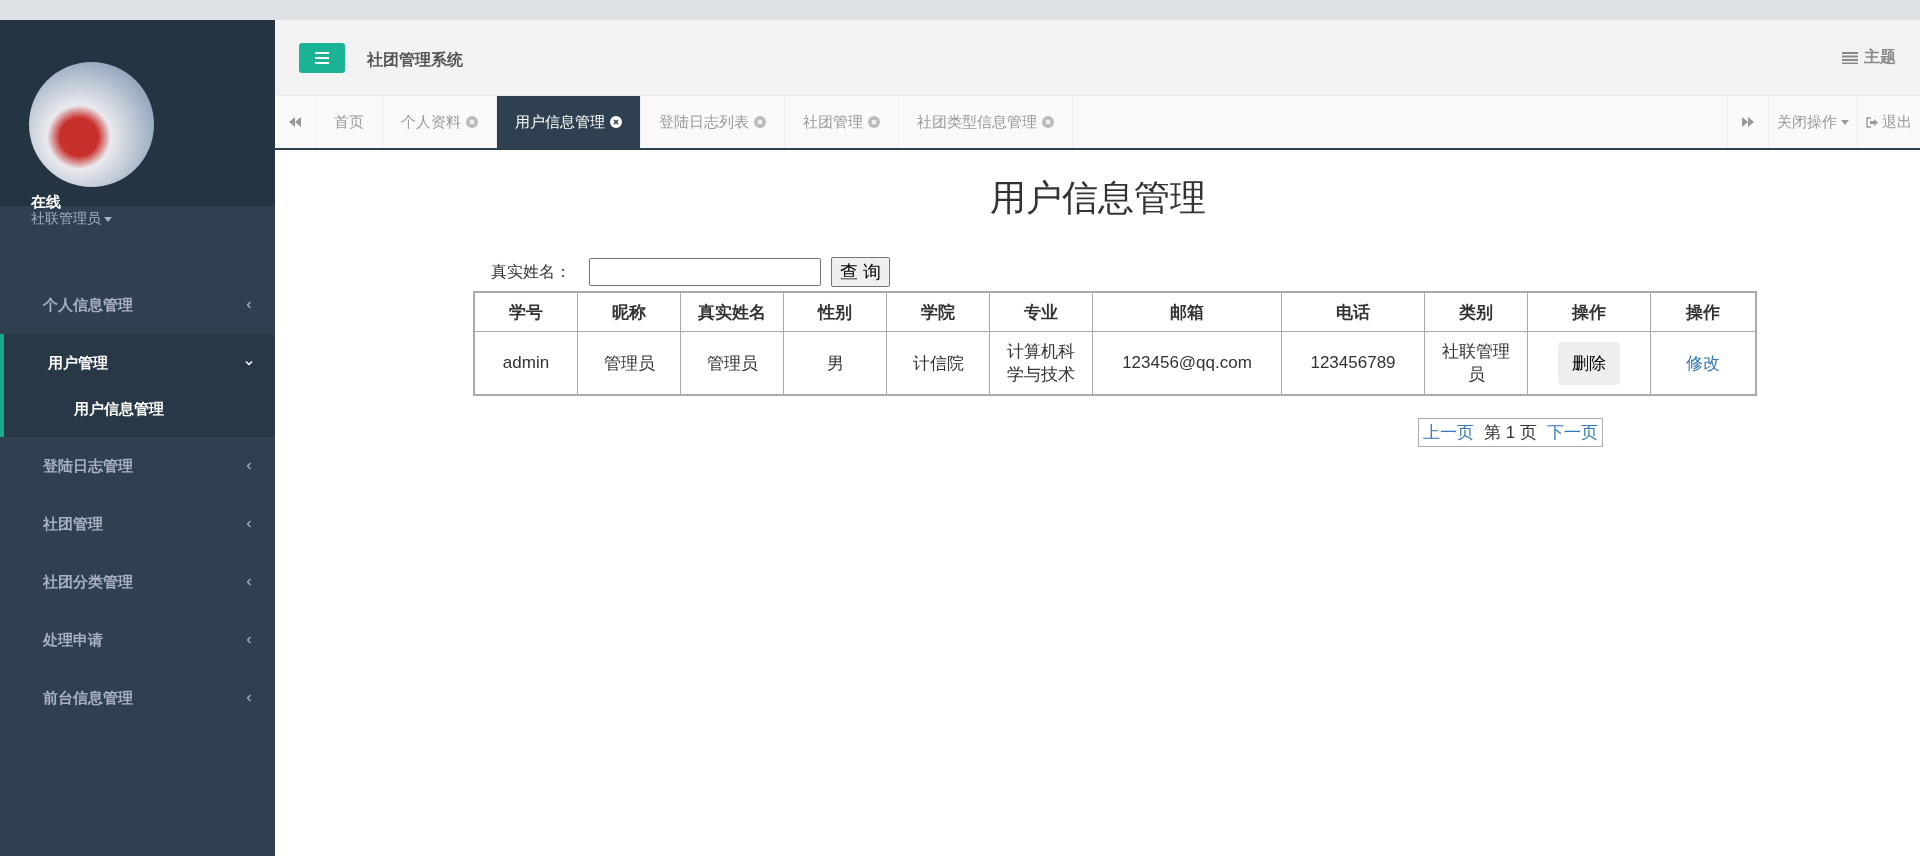 The width and height of the screenshot is (1920, 856). Describe the element at coordinates (1850, 57) in the screenshot. I see `list-icon` at that location.